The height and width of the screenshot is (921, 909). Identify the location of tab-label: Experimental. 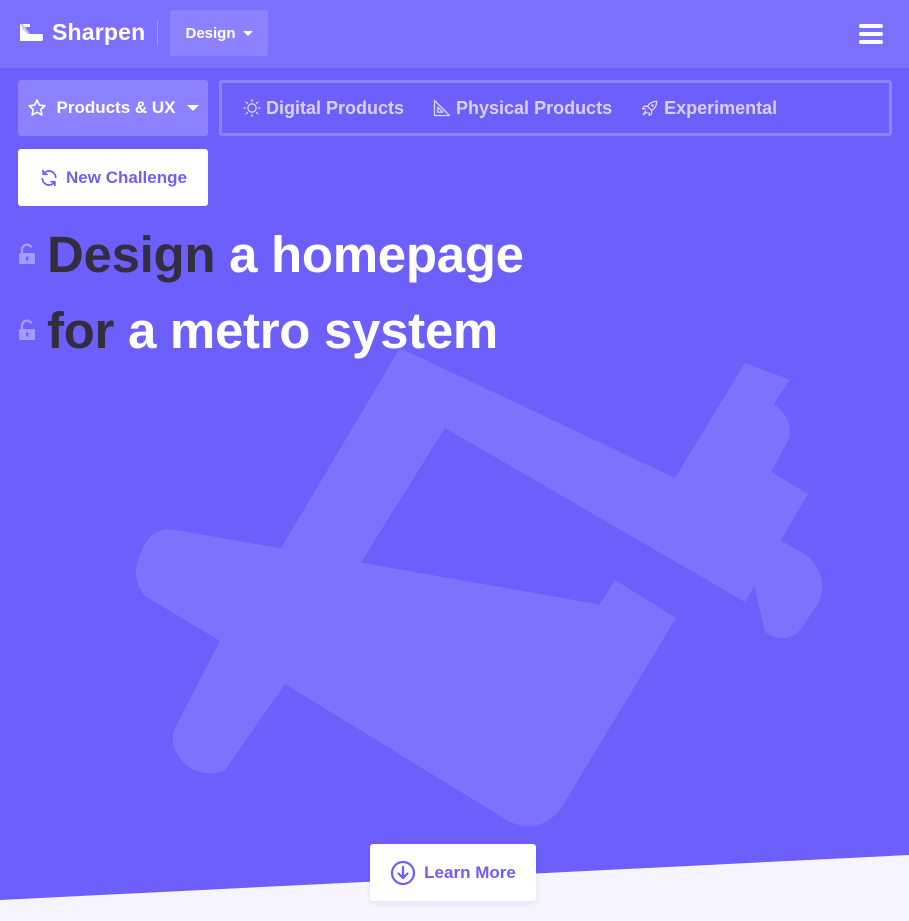
(721, 107).